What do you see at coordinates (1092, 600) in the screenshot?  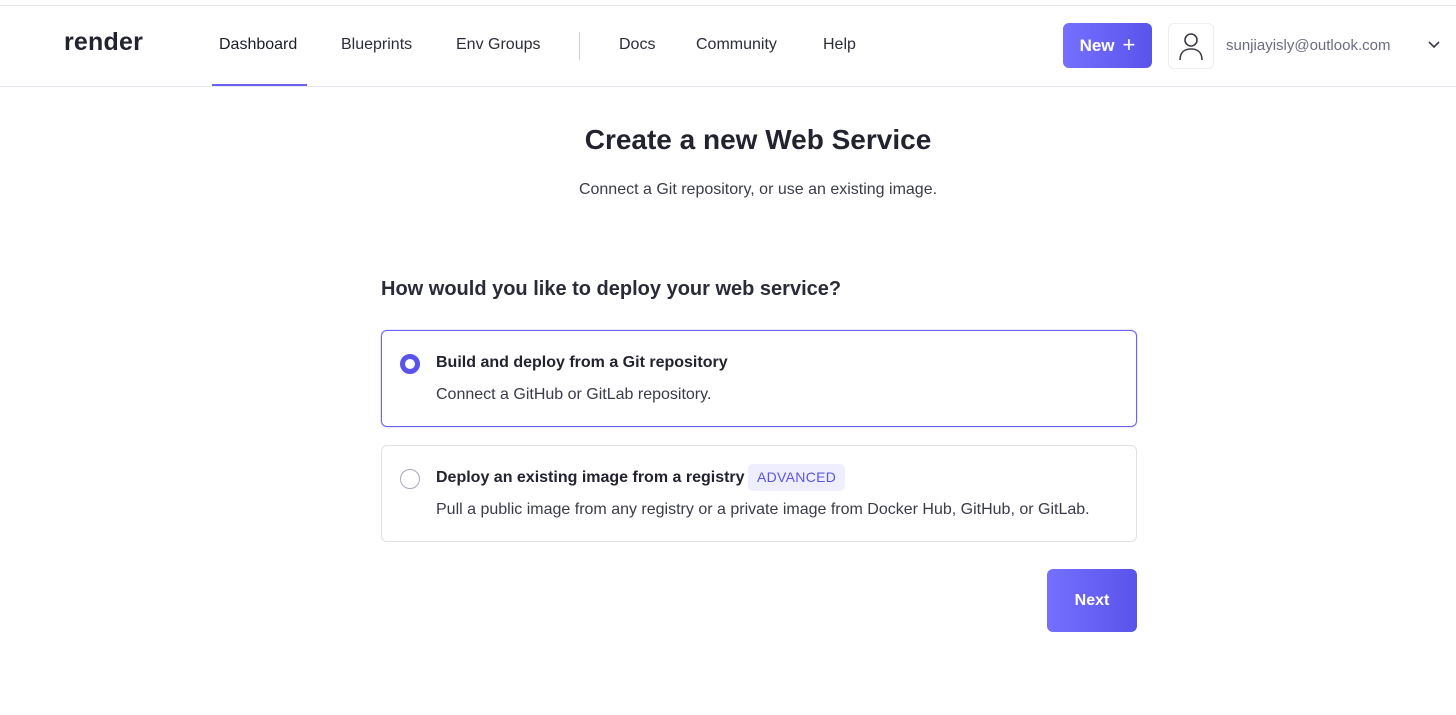 I see `next-button: Next` at bounding box center [1092, 600].